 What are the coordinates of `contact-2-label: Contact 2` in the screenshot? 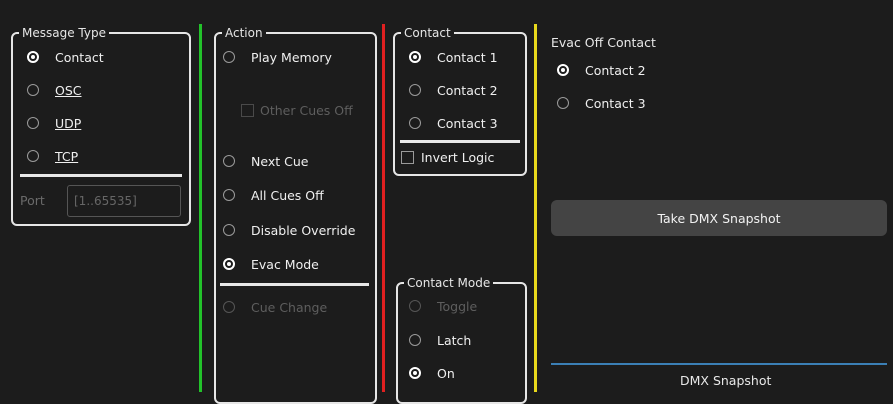 It's located at (467, 90).